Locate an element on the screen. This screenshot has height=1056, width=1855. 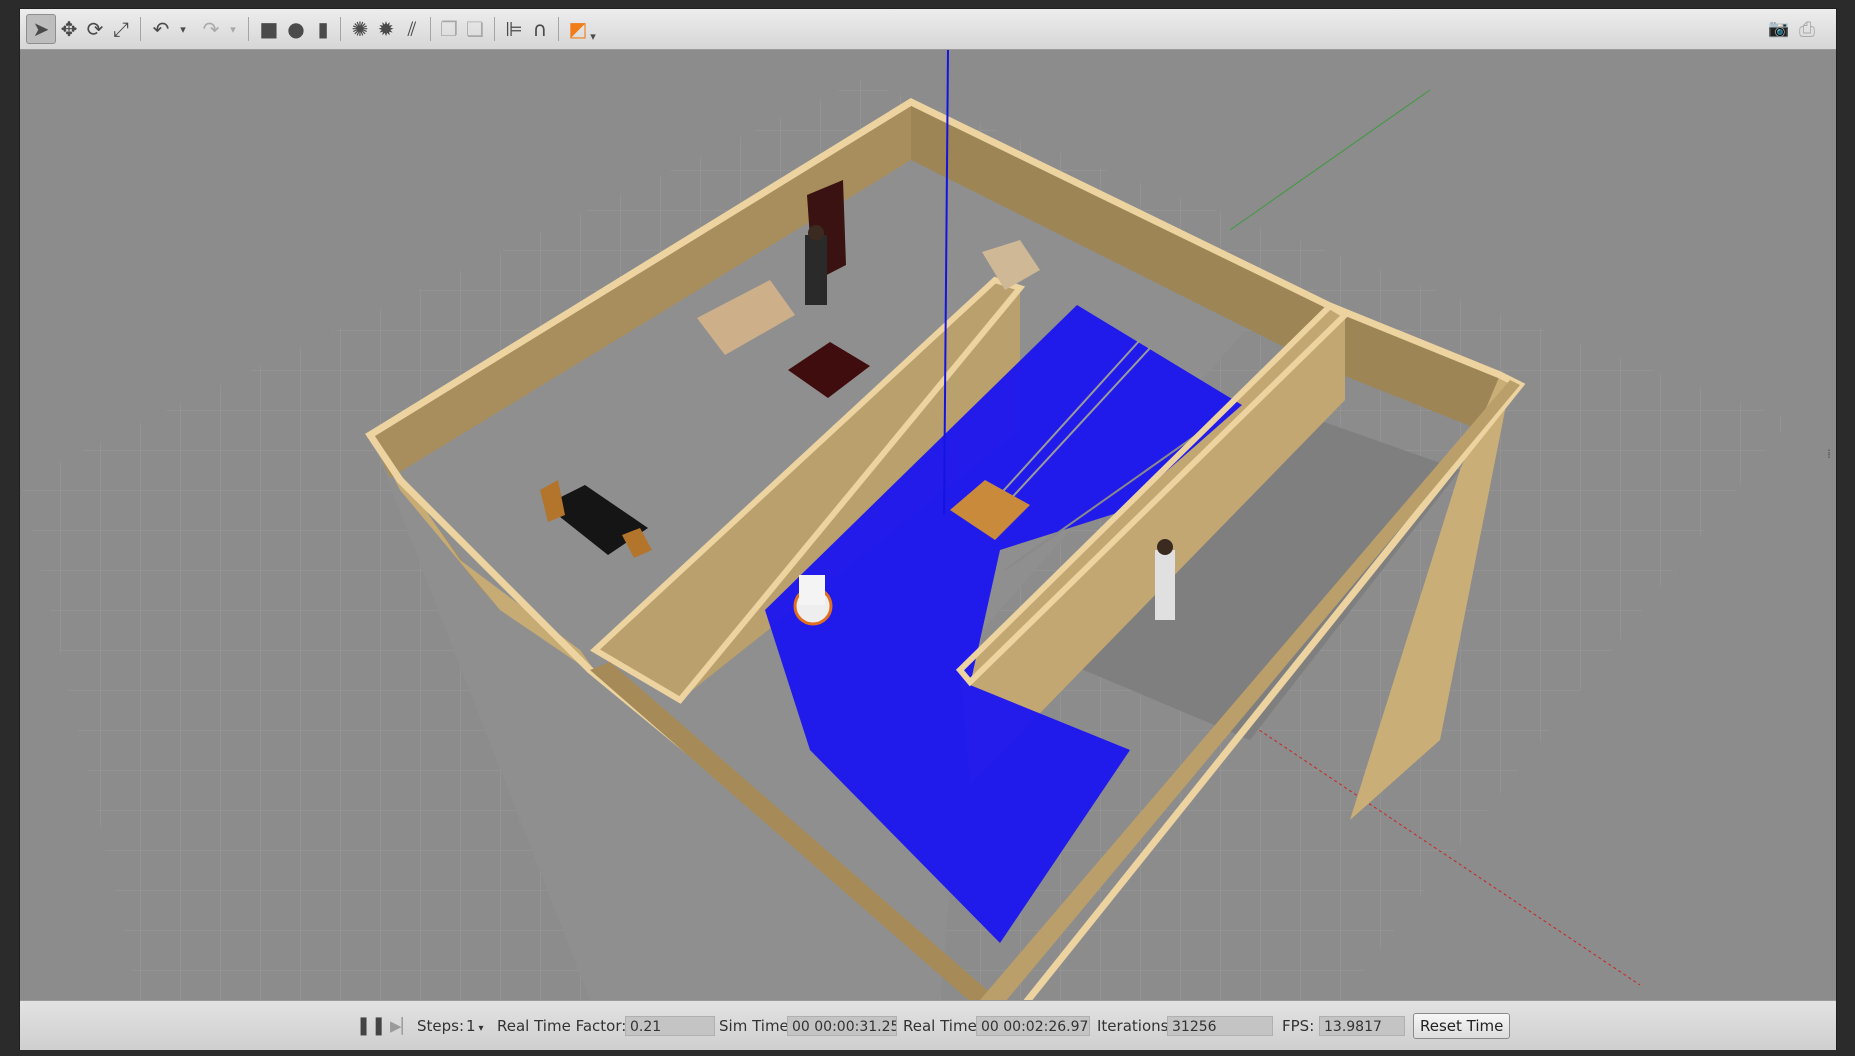
undo-history-button: ▾ is located at coordinates (183, 29).